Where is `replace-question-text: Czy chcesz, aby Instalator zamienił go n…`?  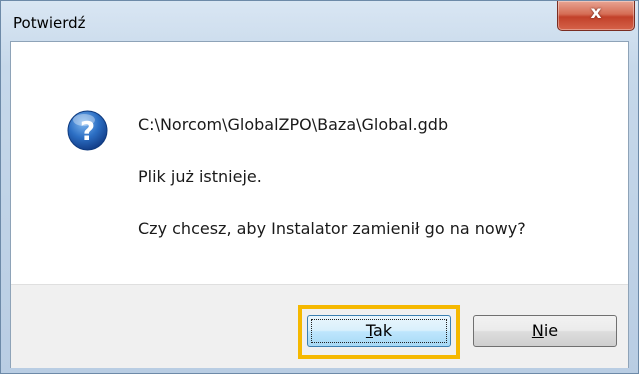
replace-question-text: Czy chcesz, aby Instalator zamienił go n… is located at coordinates (332, 228).